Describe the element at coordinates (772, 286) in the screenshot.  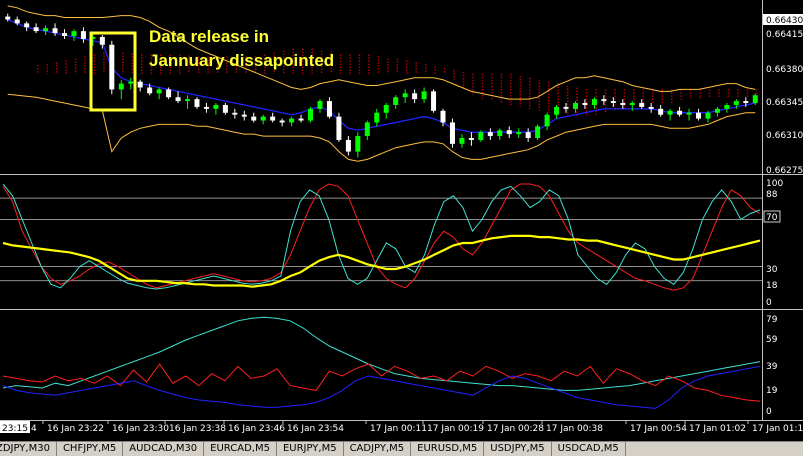
I see `stoch-tick: 18` at that location.